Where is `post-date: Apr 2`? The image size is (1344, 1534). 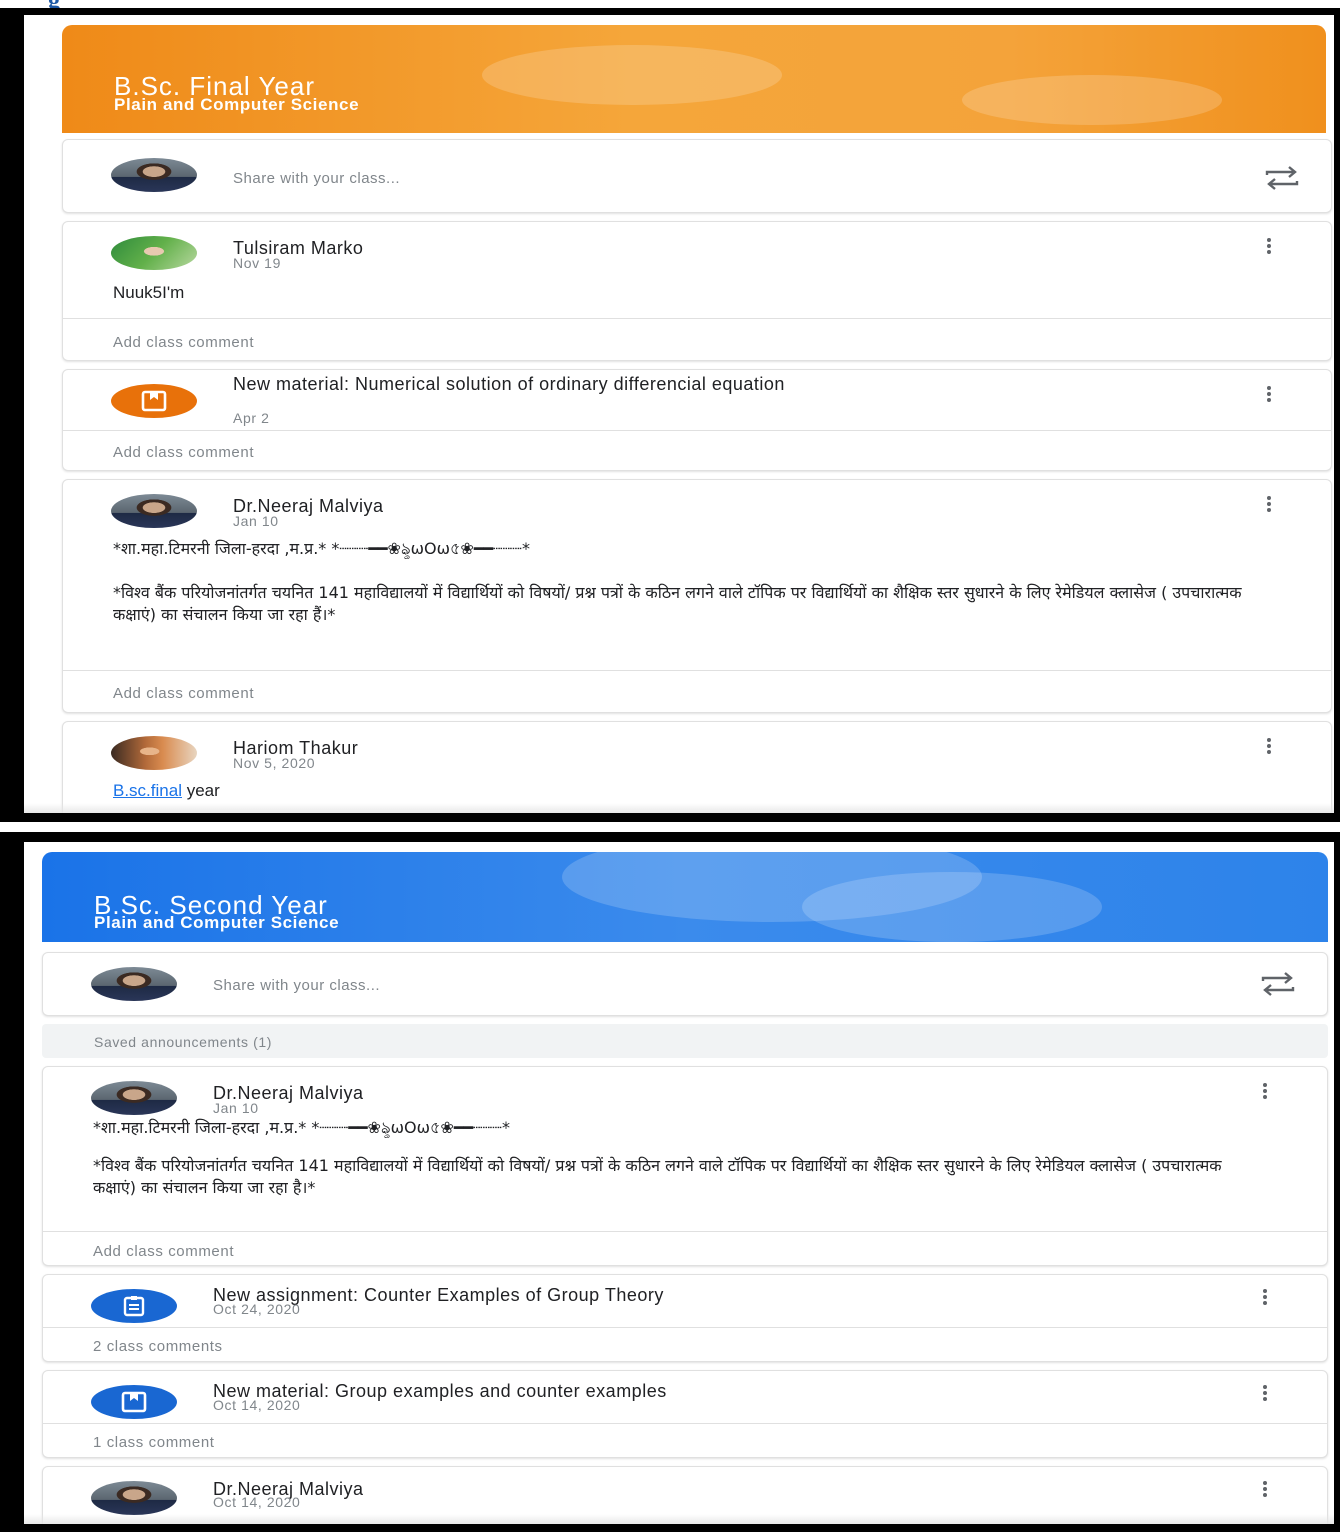 post-date: Apr 2 is located at coordinates (251, 418).